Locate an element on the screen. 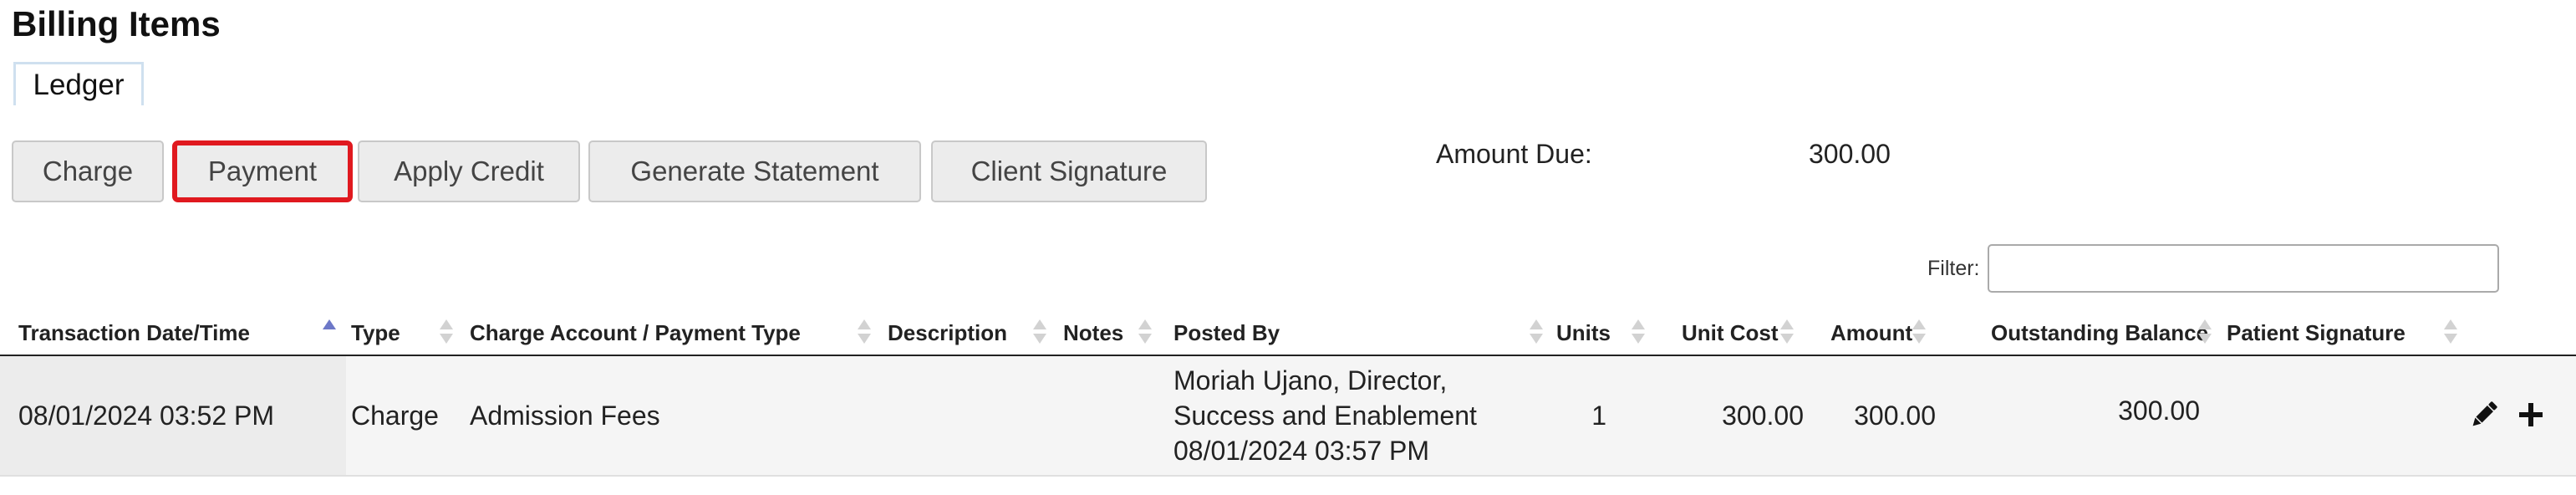 This screenshot has width=2576, height=495. amount-due-value: 300.00 is located at coordinates (1850, 154).